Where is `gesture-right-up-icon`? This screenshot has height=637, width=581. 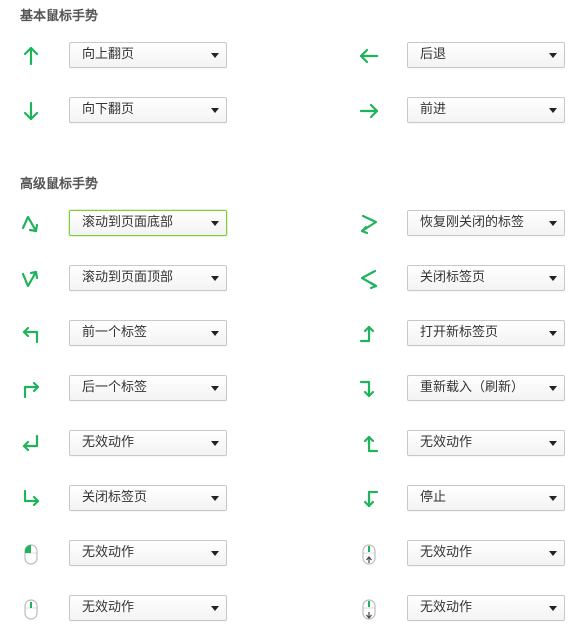 gesture-right-up-icon is located at coordinates (369, 334).